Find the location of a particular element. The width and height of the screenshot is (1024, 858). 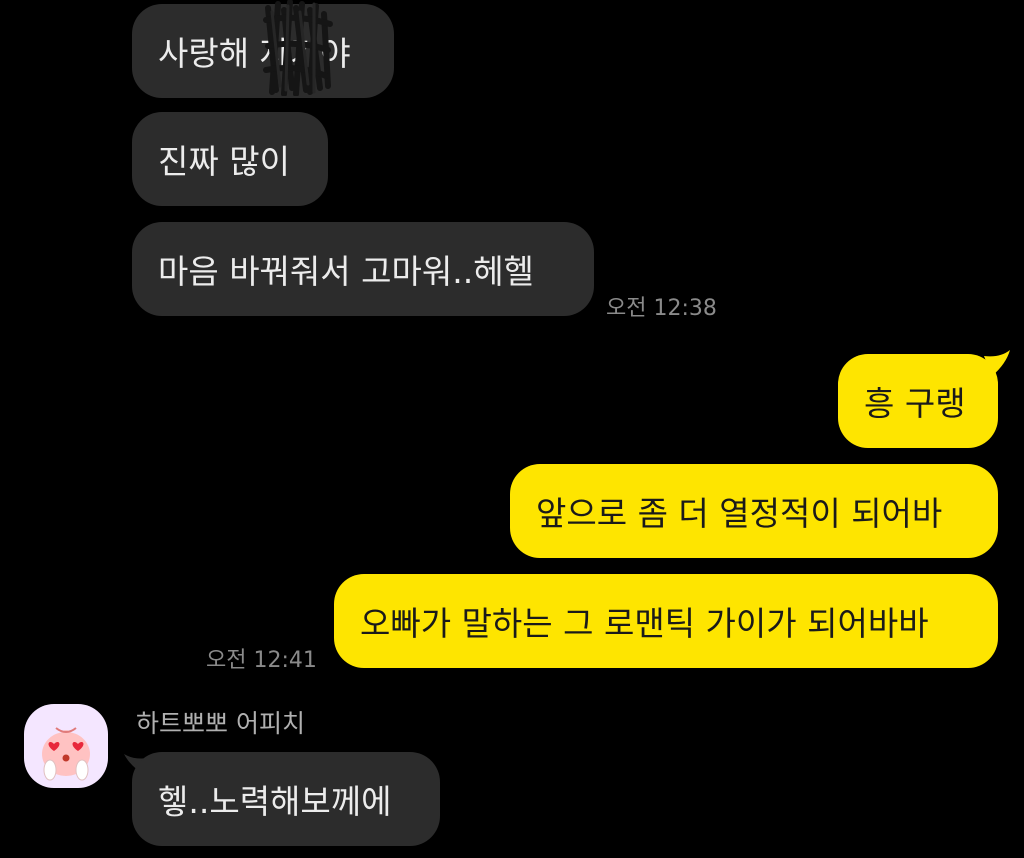

message-bubble-incoming: 마음 바꿔줘서 고마워..헤헬 is located at coordinates (363, 269).